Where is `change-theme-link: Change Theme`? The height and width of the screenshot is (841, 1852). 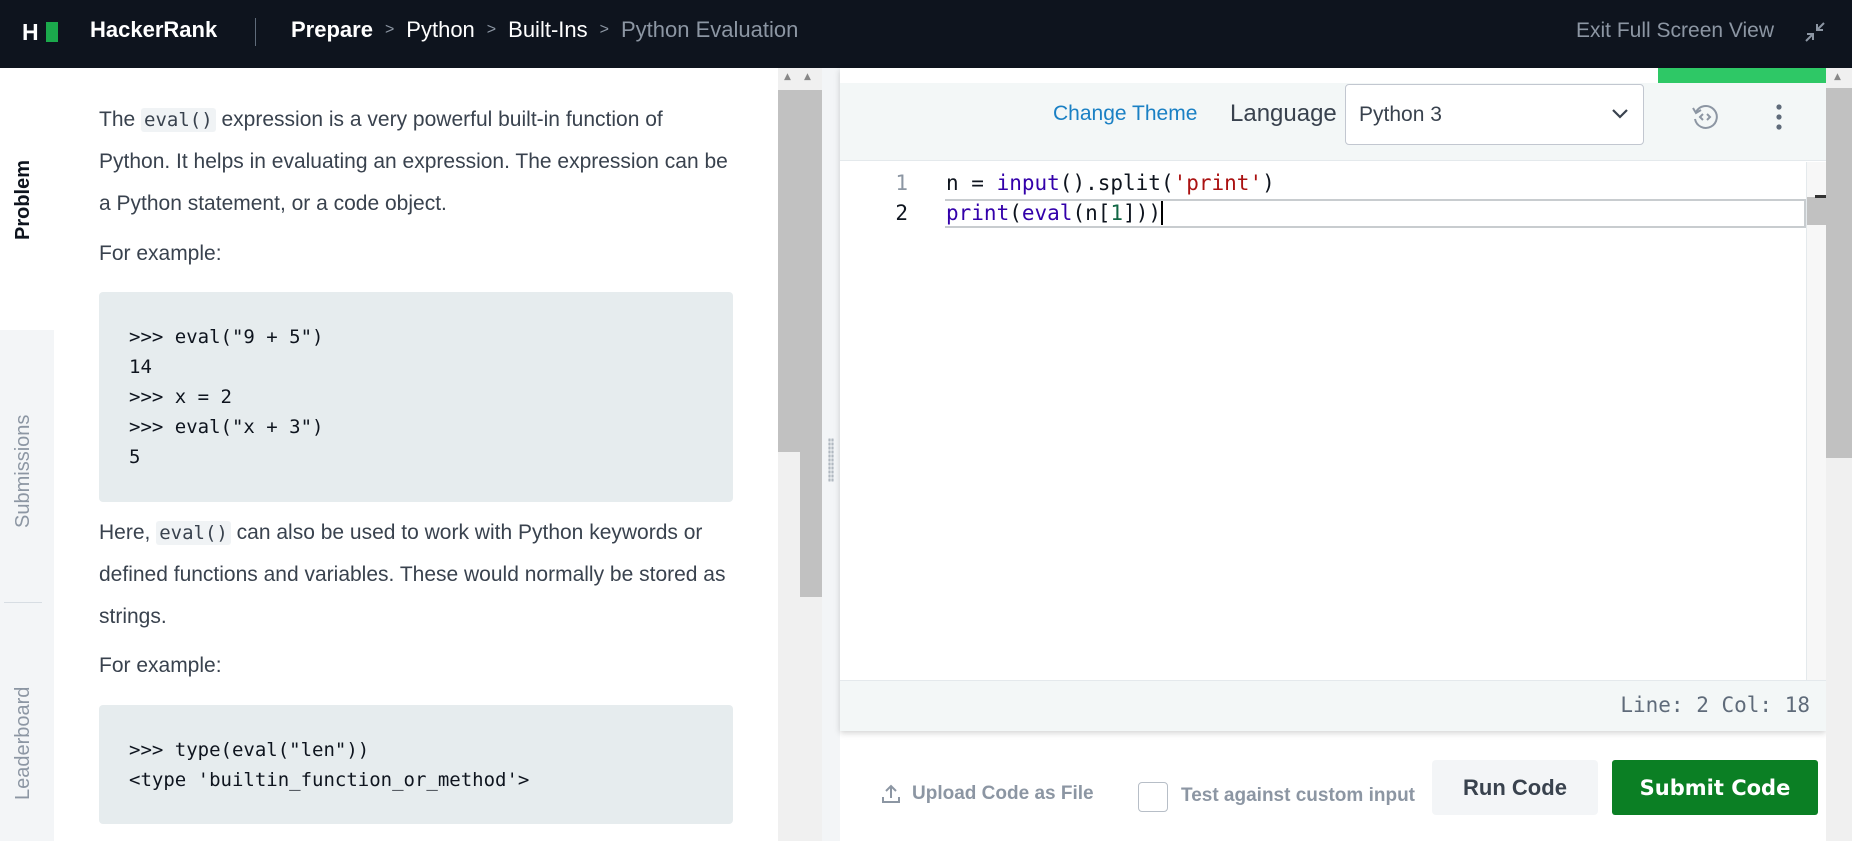 change-theme-link: Change Theme is located at coordinates (1125, 114).